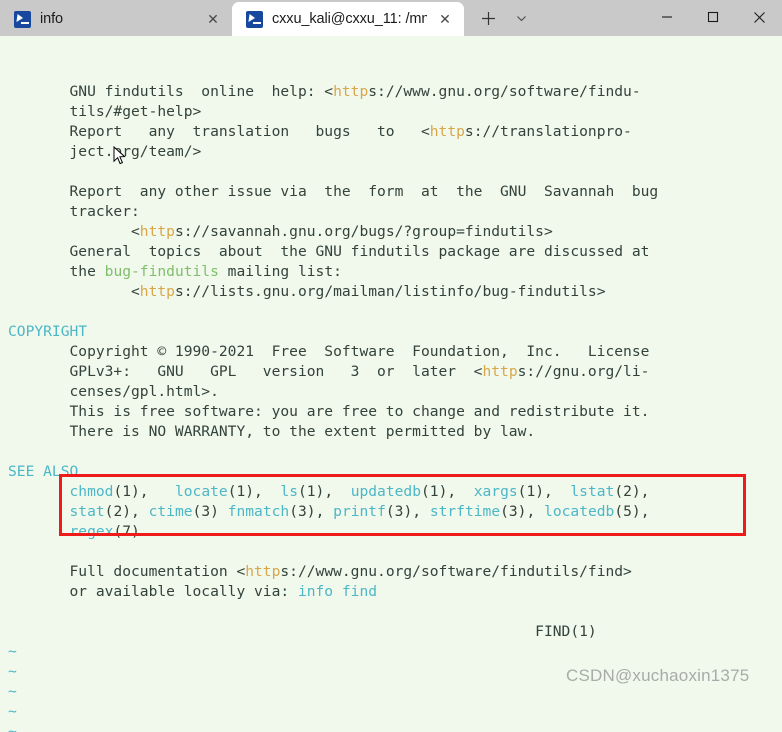  I want to click on tab-cxxu-kali-label: cxxu_kali@cxxu_11: /mnt/, so click(349, 19).